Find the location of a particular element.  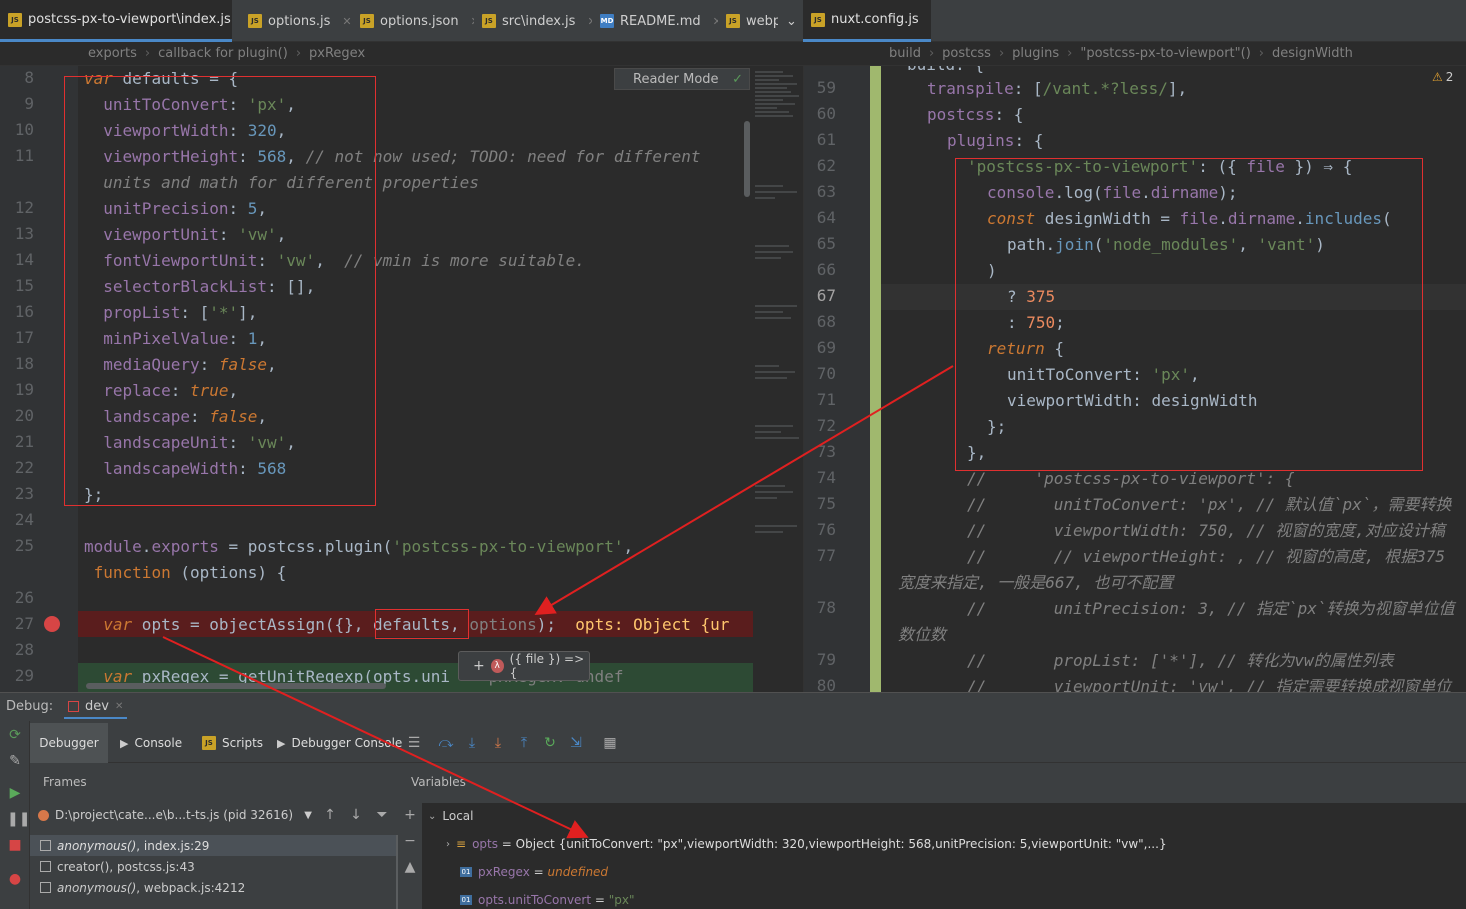

breadcrumb-item: designWidth is located at coordinates (1312, 53).